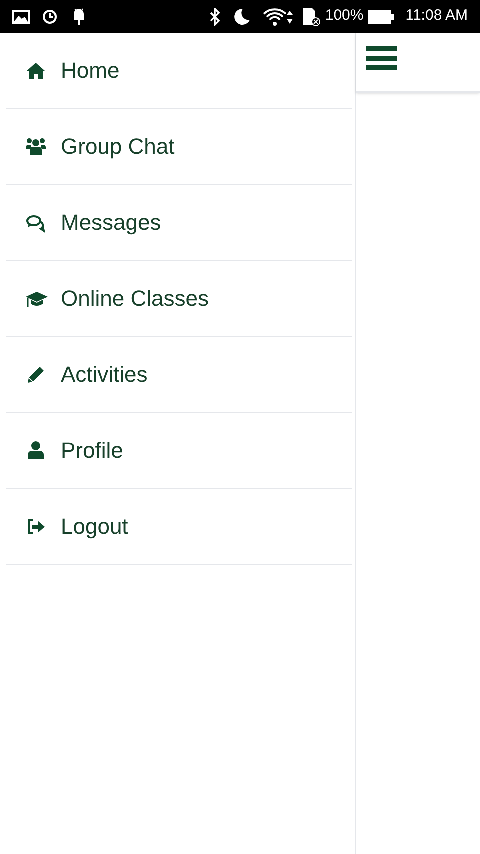 The image size is (480, 854). Describe the element at coordinates (437, 16) in the screenshot. I see `clock-time: 11:08 AM` at that location.